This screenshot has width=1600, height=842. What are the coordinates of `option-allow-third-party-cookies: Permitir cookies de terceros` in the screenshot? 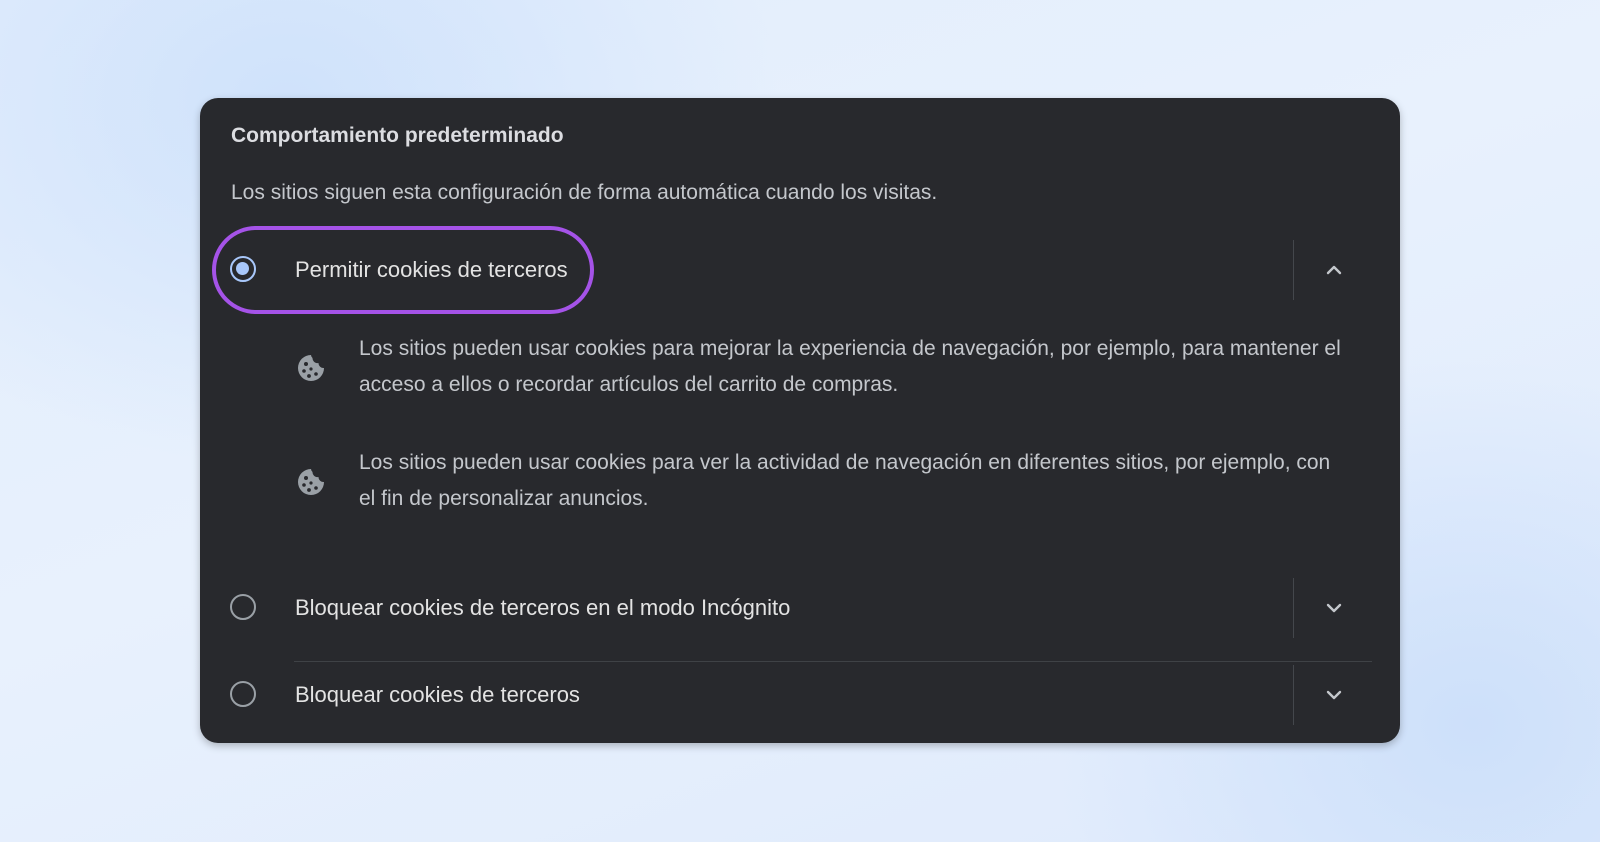 It's located at (800, 270).